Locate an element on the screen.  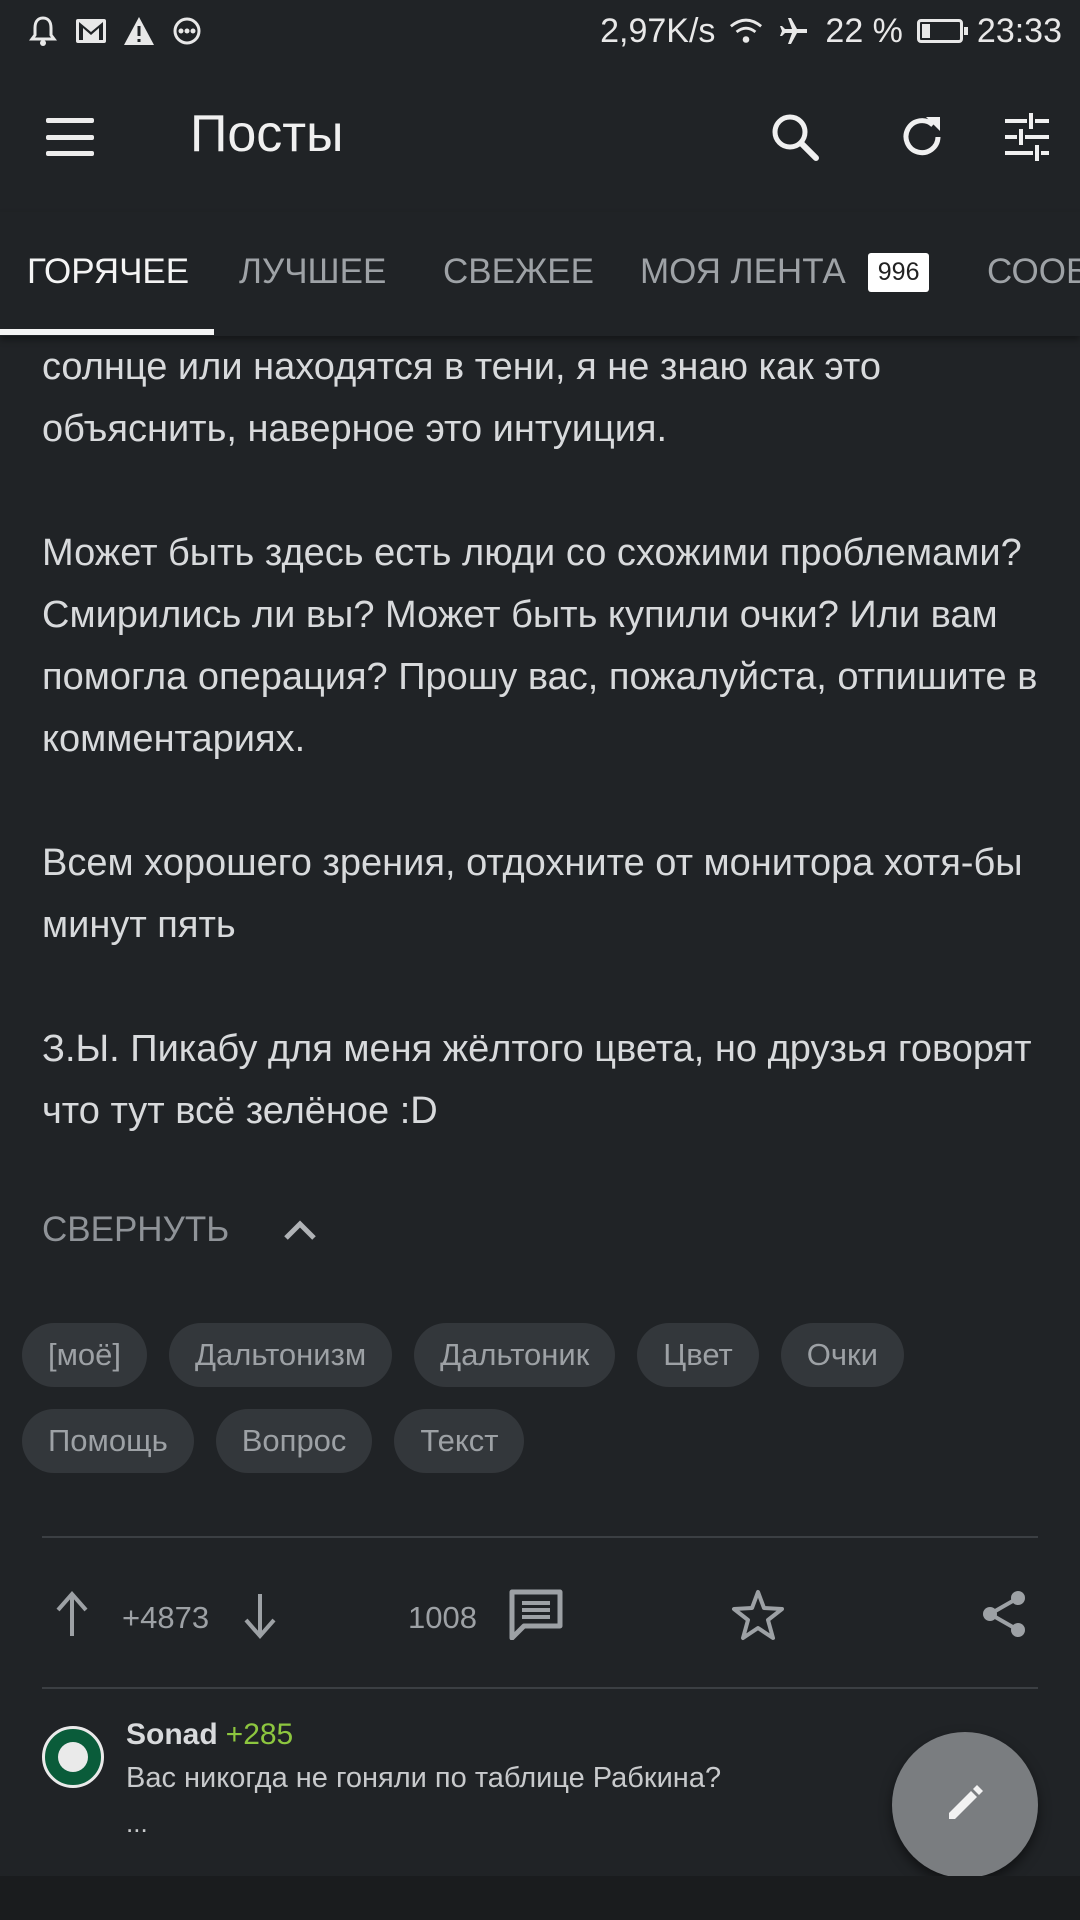
tag-chip: [моё] is located at coordinates (85, 1355).